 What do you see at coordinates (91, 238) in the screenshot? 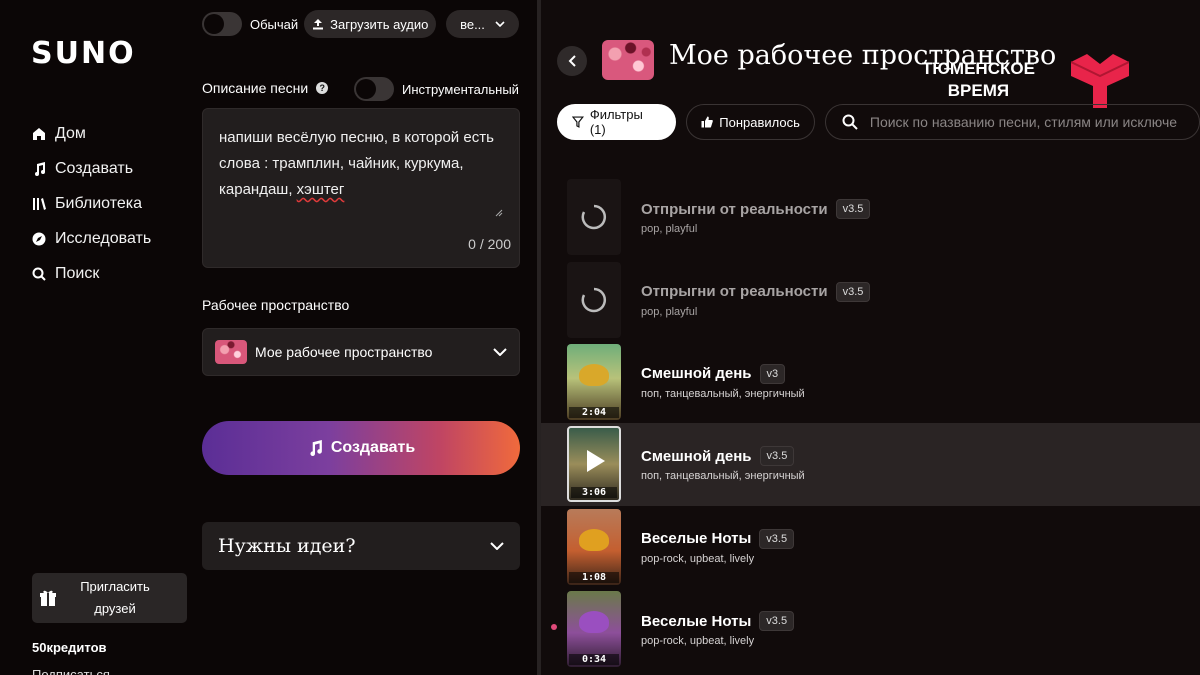
I see `sidebar-item-explore: Исследовать` at bounding box center [91, 238].